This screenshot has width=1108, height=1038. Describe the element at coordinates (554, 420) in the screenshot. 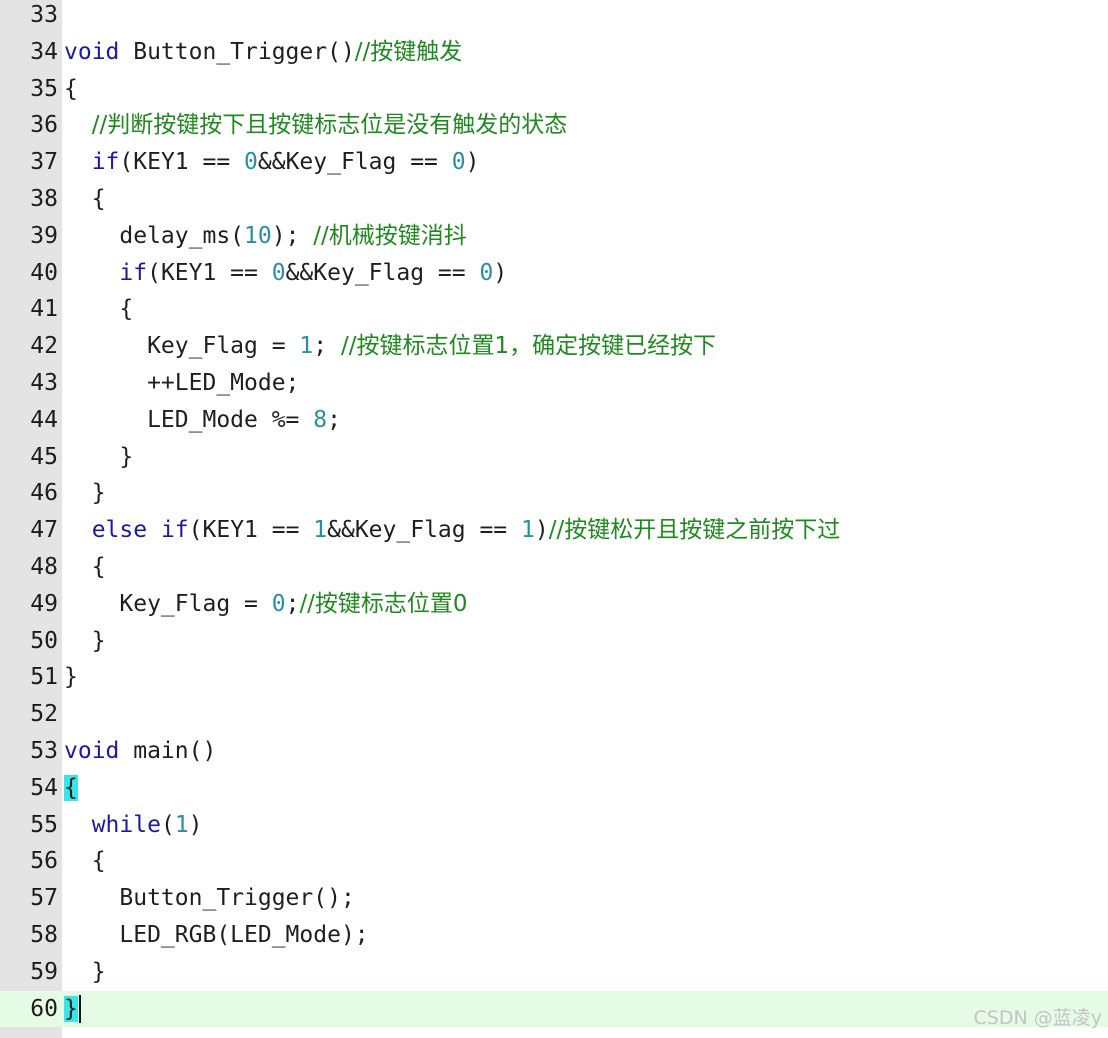

I see `code-line: 44 LED_Mode %= 8;` at that location.